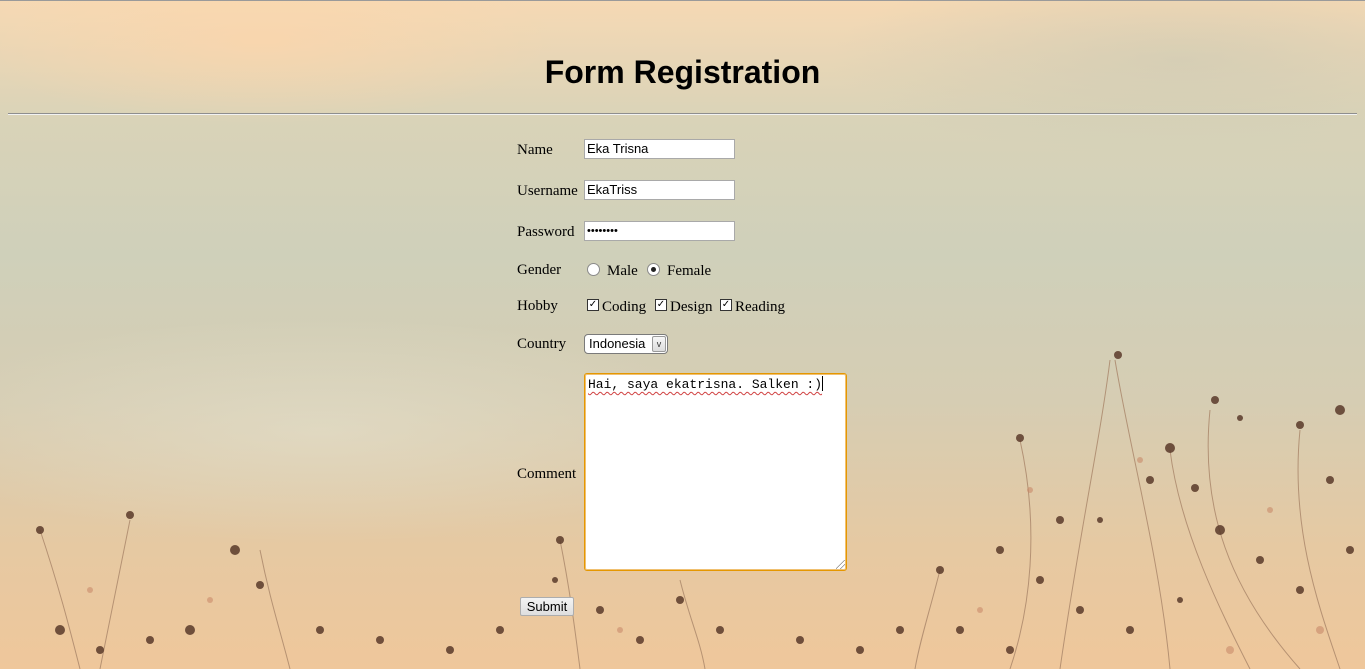 The width and height of the screenshot is (1365, 669). I want to click on password-input: ••••••••, so click(659, 231).